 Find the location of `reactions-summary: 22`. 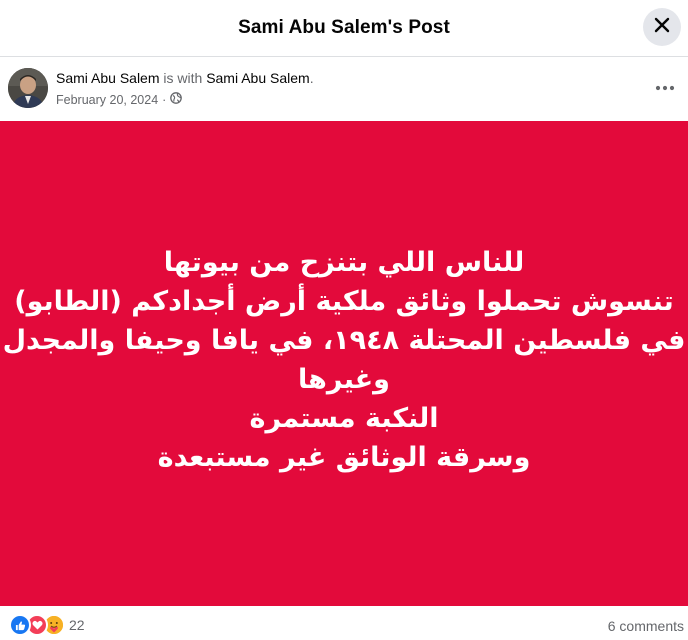

reactions-summary: 22 is located at coordinates (47, 625).